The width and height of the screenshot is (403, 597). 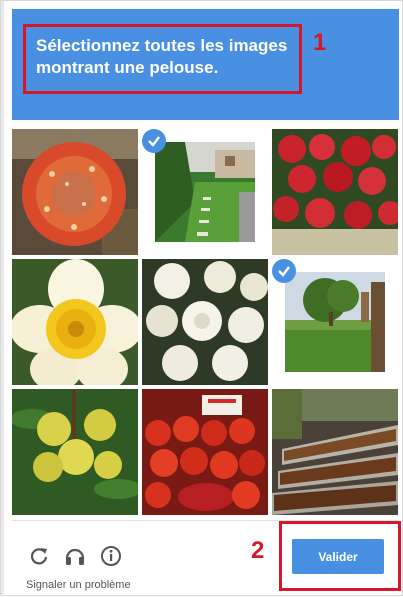 I want to click on daffodil-image, so click(x=75, y=322).